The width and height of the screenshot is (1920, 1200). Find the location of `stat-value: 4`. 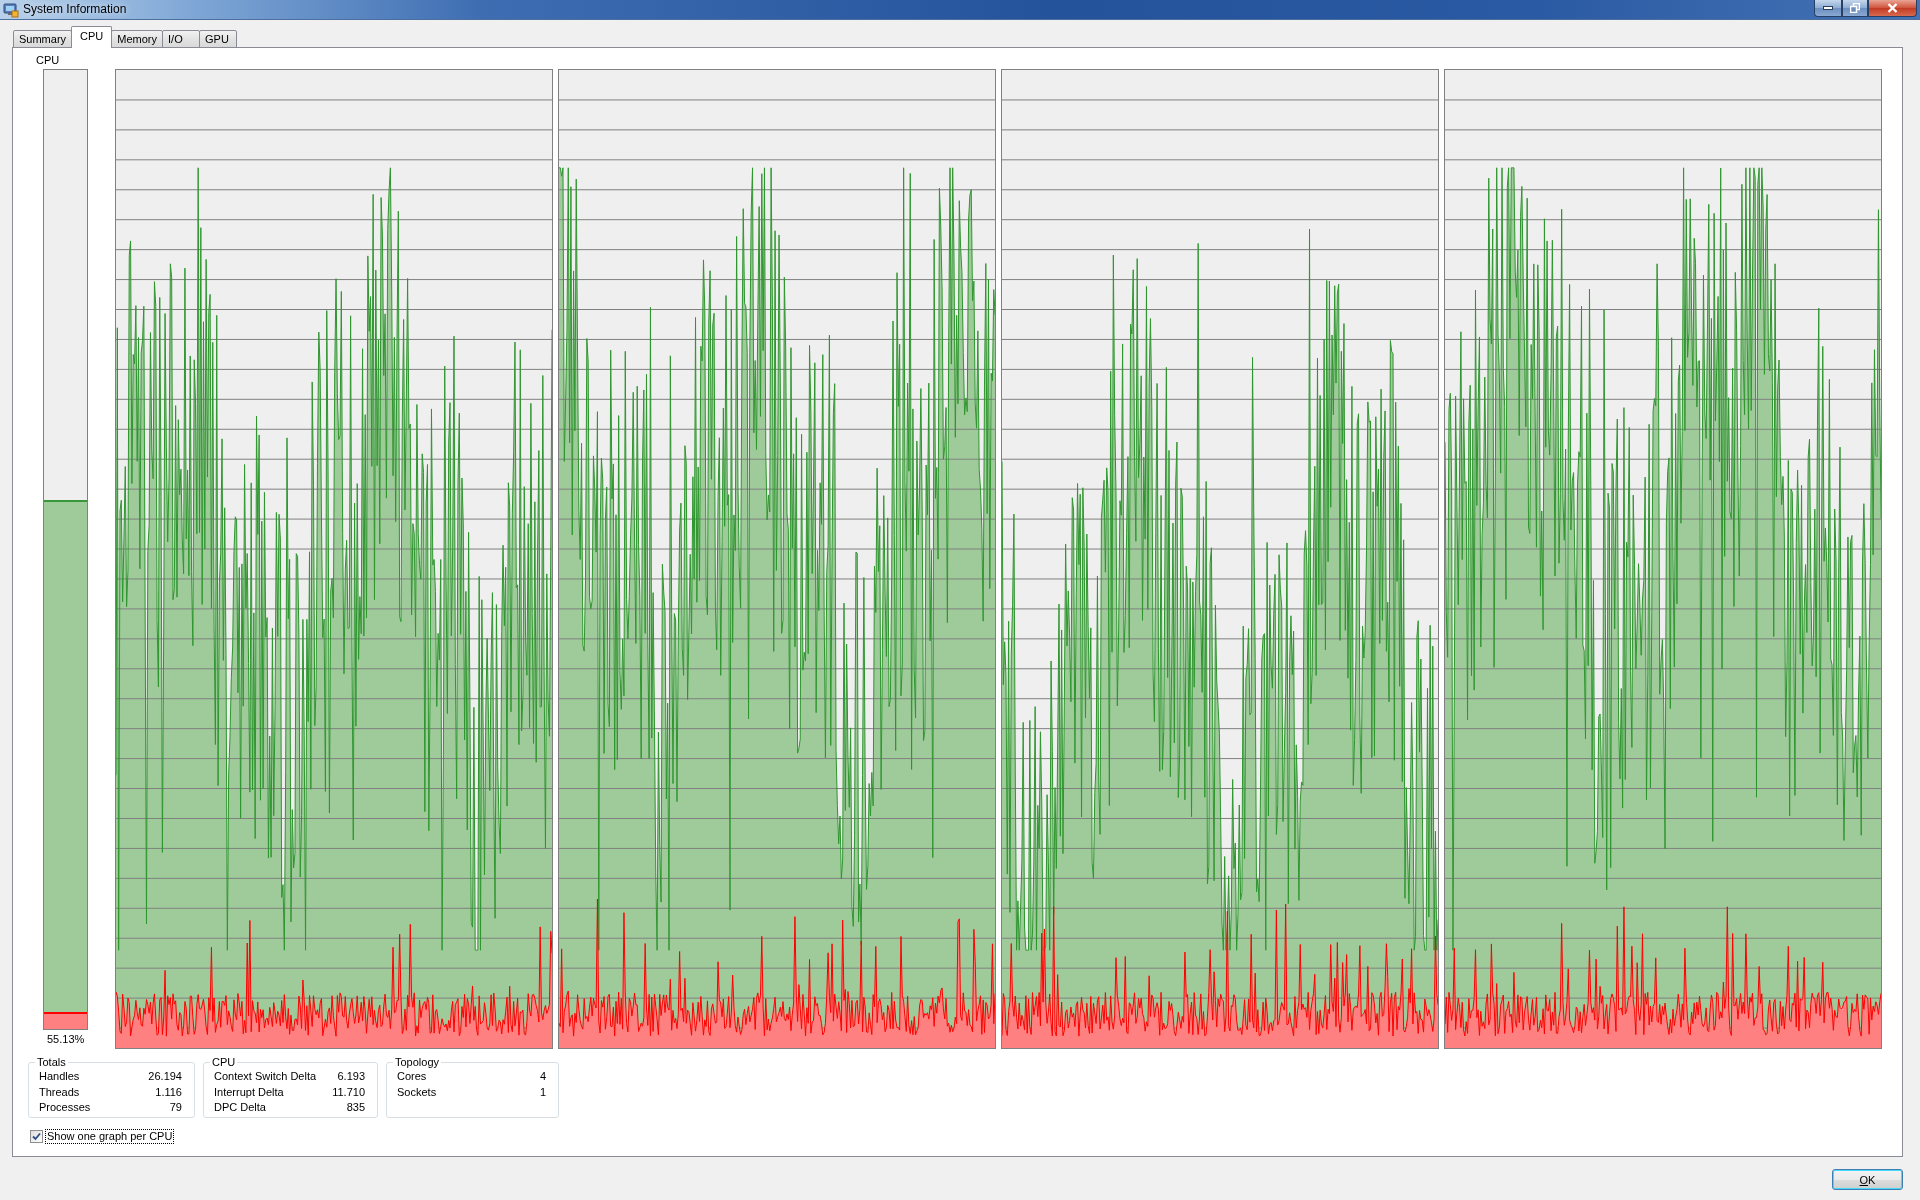

stat-value: 4 is located at coordinates (542, 1076).